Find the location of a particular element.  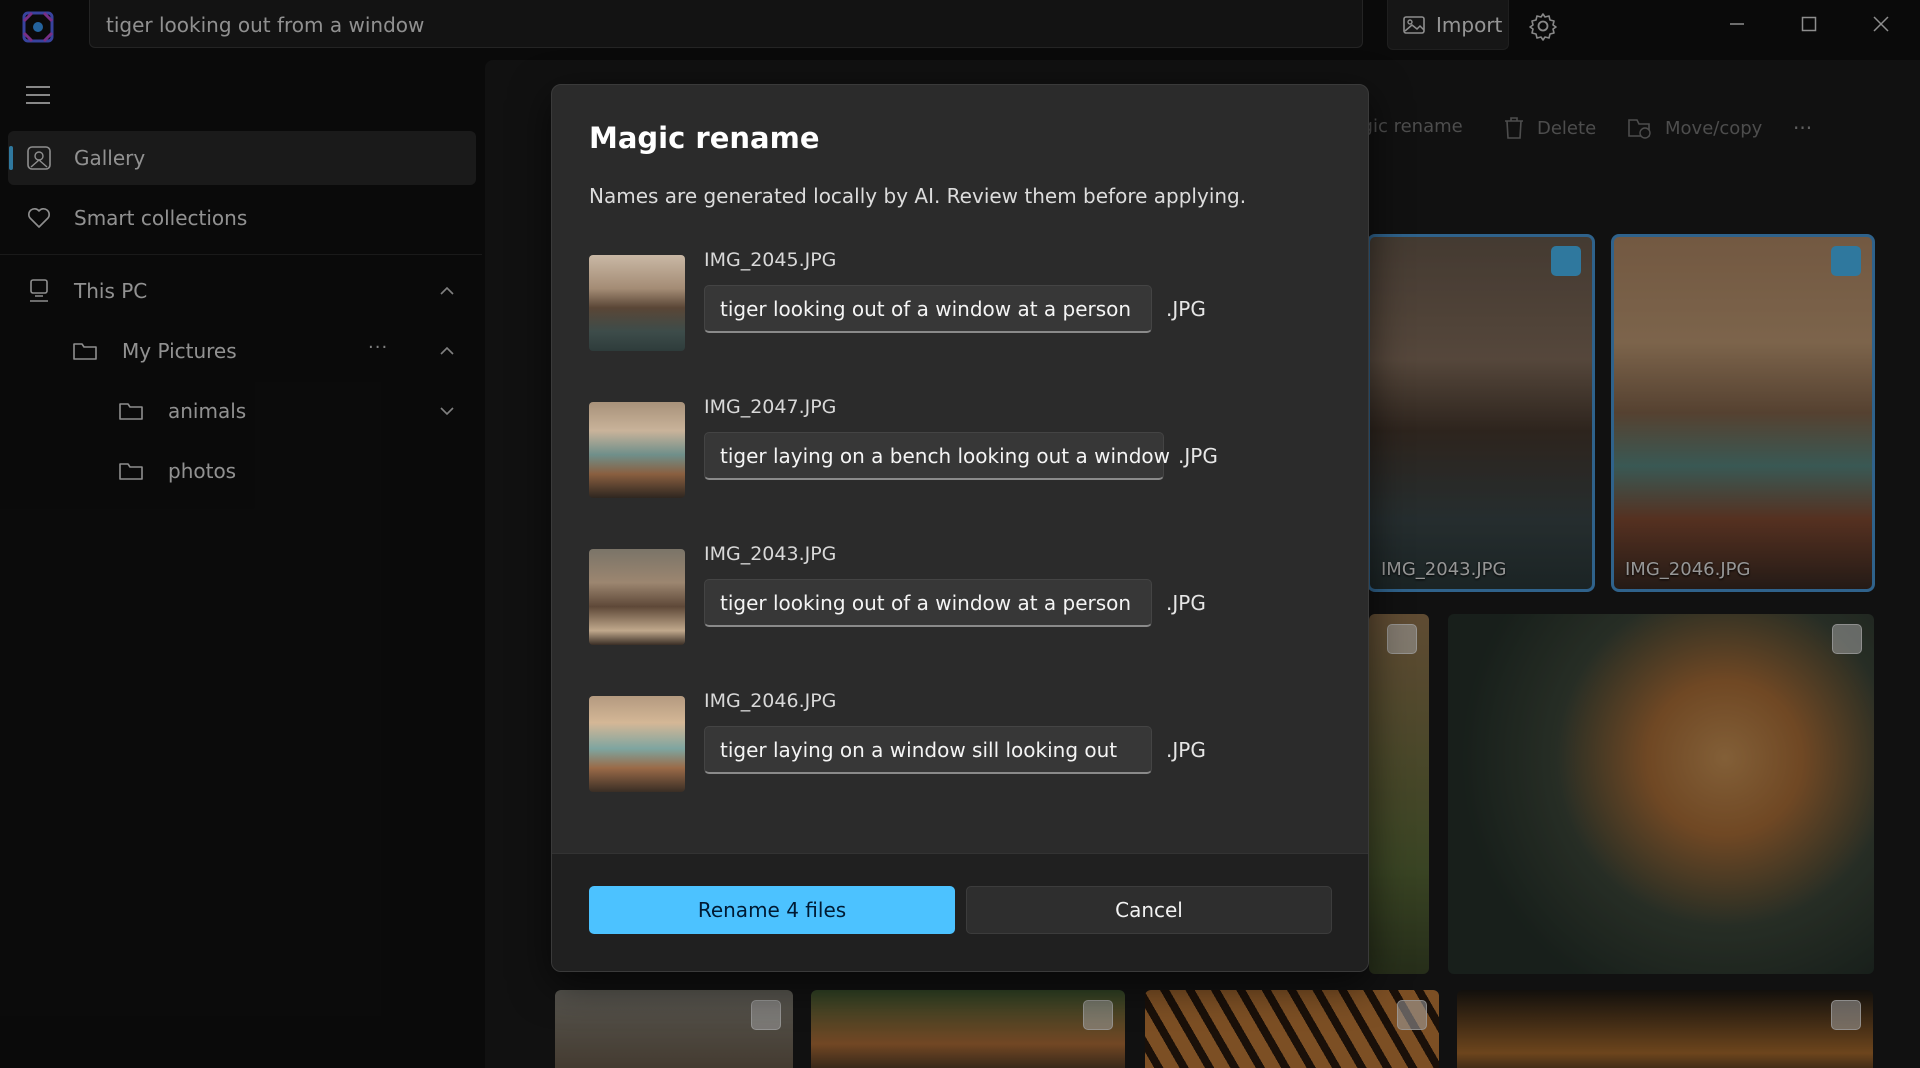

dialog-title: Magic rename is located at coordinates (704, 138).